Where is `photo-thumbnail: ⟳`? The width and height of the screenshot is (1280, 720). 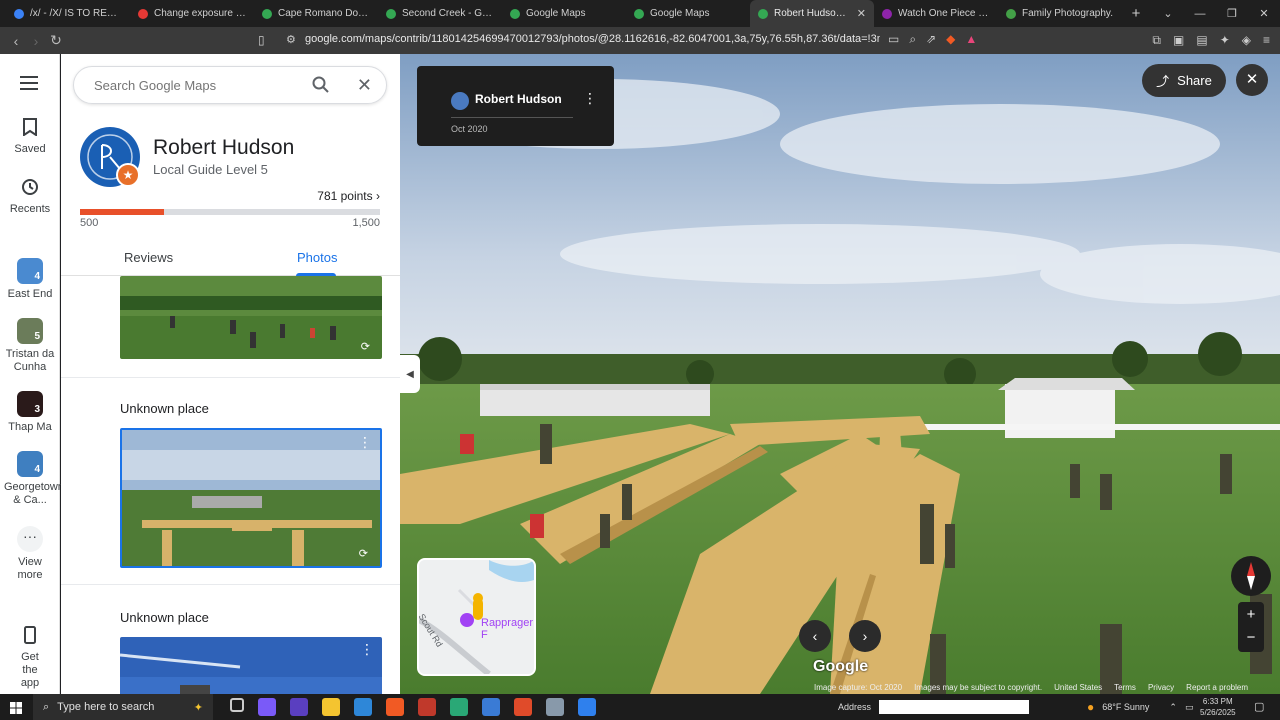 photo-thumbnail: ⟳ is located at coordinates (251, 317).